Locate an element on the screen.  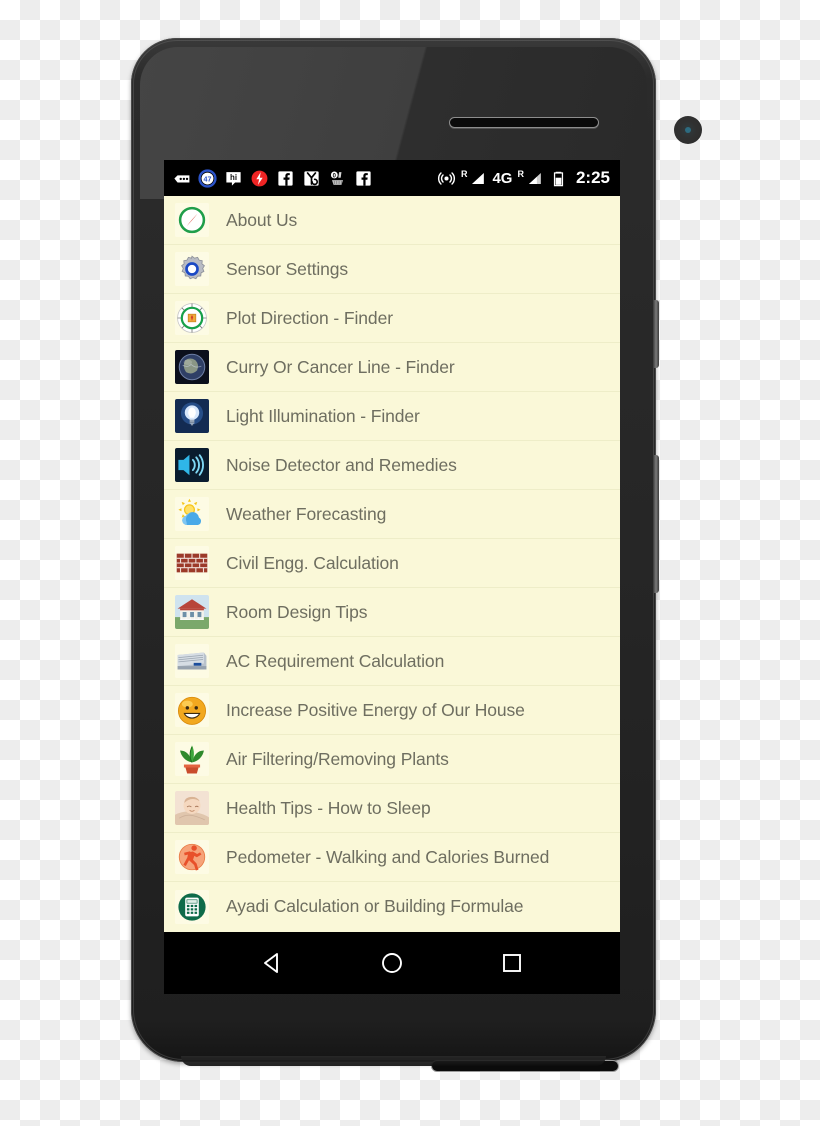
network-4g-icon: 4G is located at coordinates (502, 178).